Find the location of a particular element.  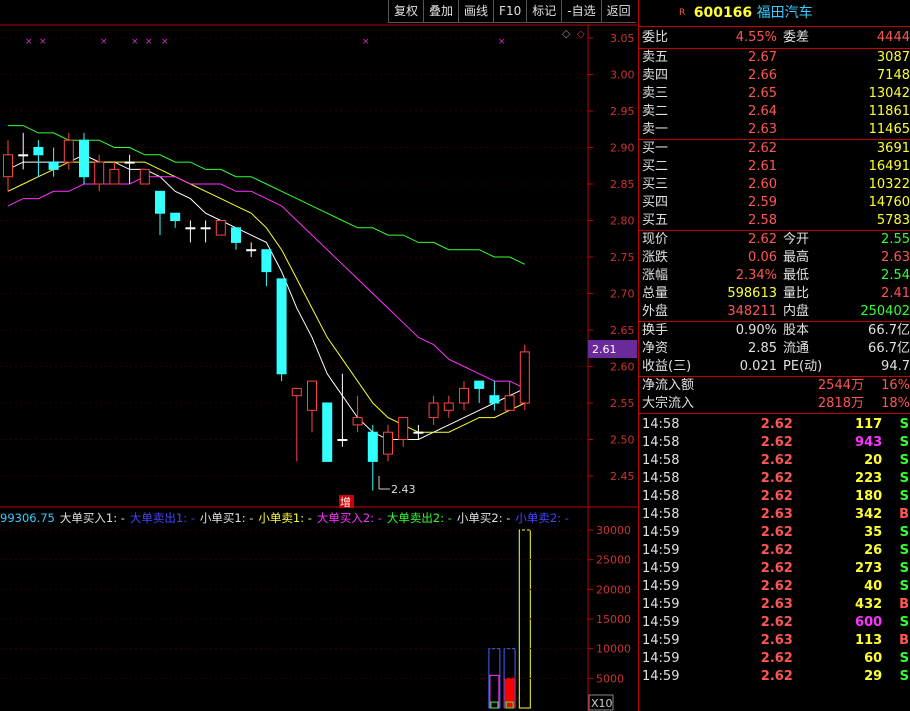

tick-time: 14:58 is located at coordinates (661, 478).